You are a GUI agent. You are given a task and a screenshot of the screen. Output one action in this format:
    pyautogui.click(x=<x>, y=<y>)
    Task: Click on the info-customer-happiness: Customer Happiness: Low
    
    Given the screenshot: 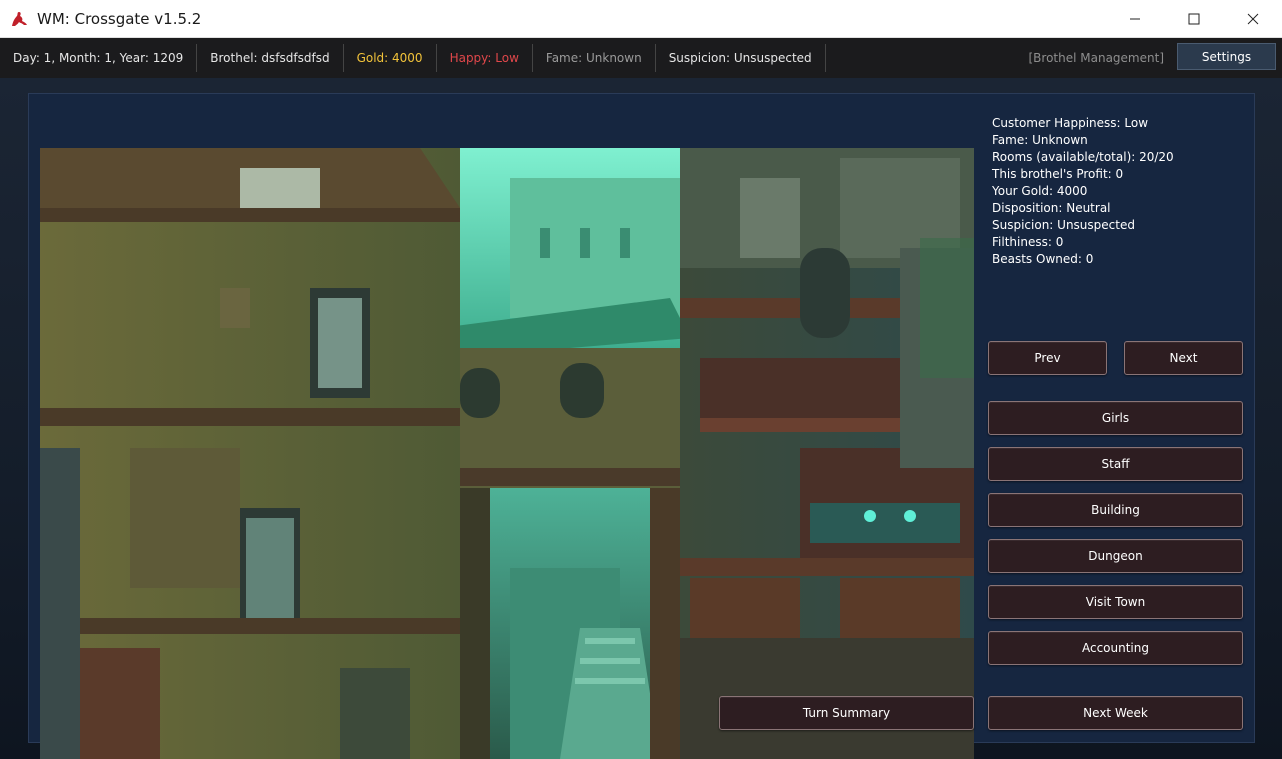 What is the action you would take?
    pyautogui.click(x=1070, y=123)
    